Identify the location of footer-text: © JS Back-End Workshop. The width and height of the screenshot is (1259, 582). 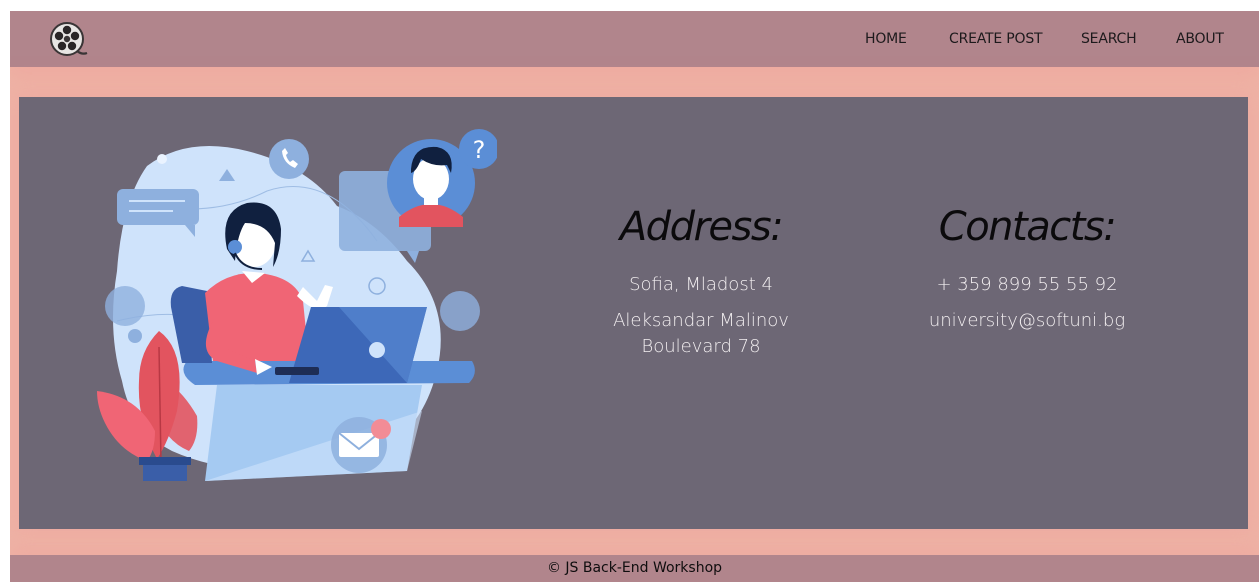
(634, 568).